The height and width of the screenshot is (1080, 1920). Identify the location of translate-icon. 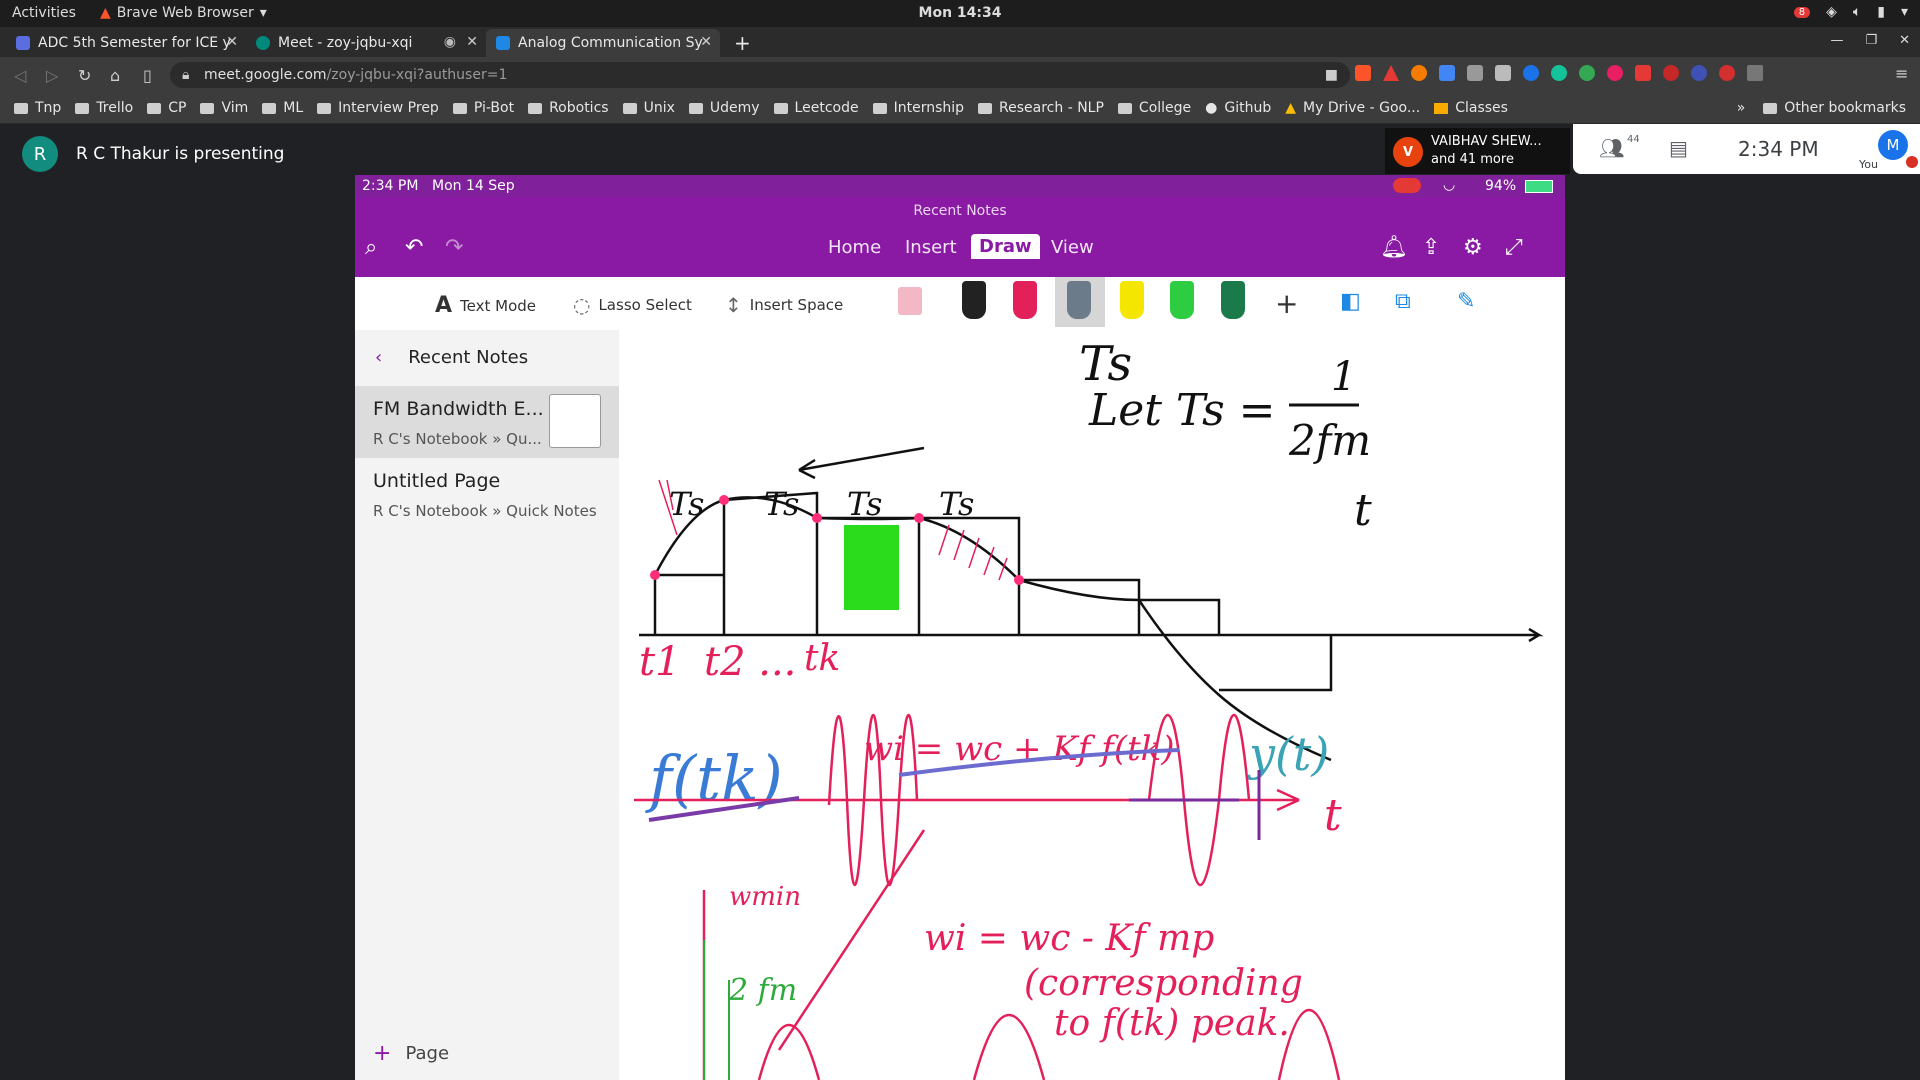
(1447, 73).